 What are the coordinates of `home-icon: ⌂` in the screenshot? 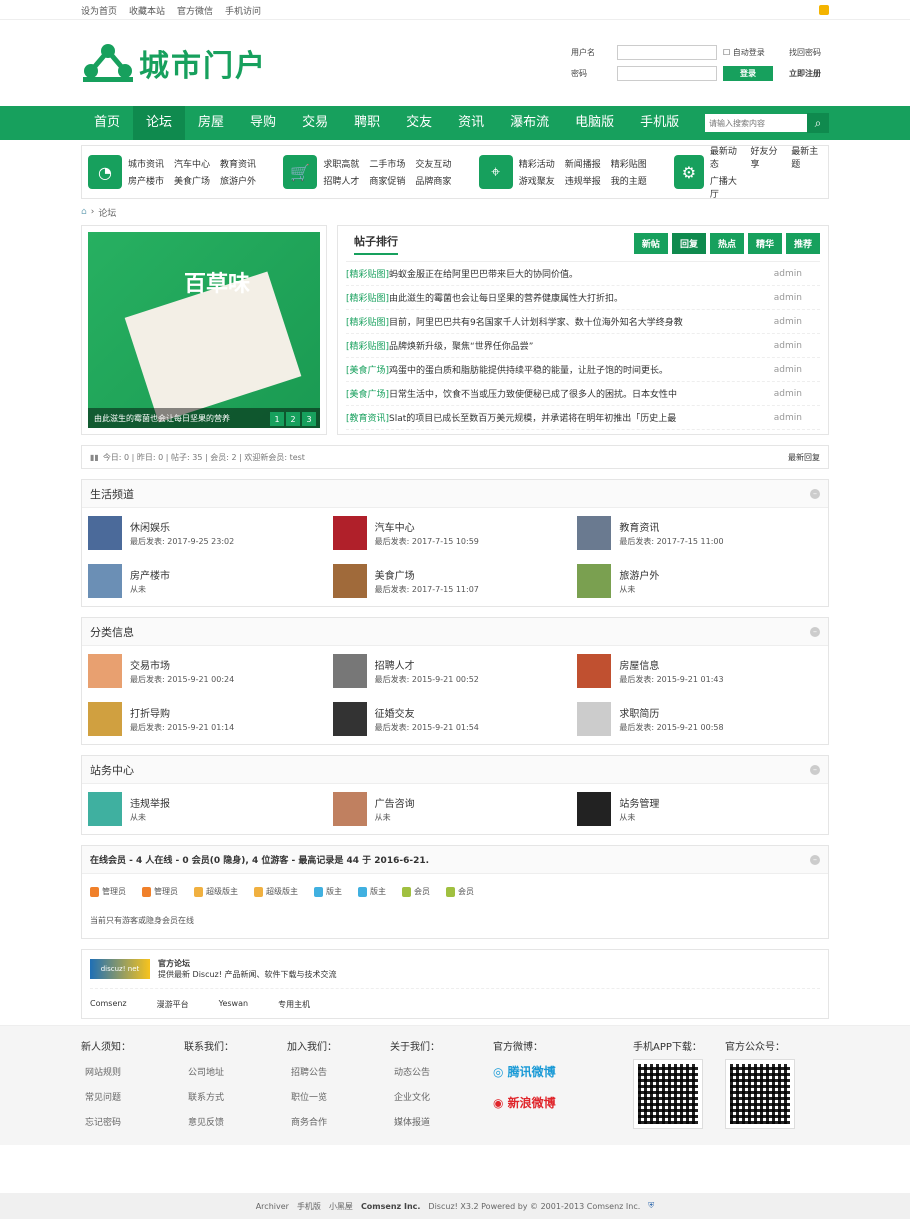 It's located at (84, 212).